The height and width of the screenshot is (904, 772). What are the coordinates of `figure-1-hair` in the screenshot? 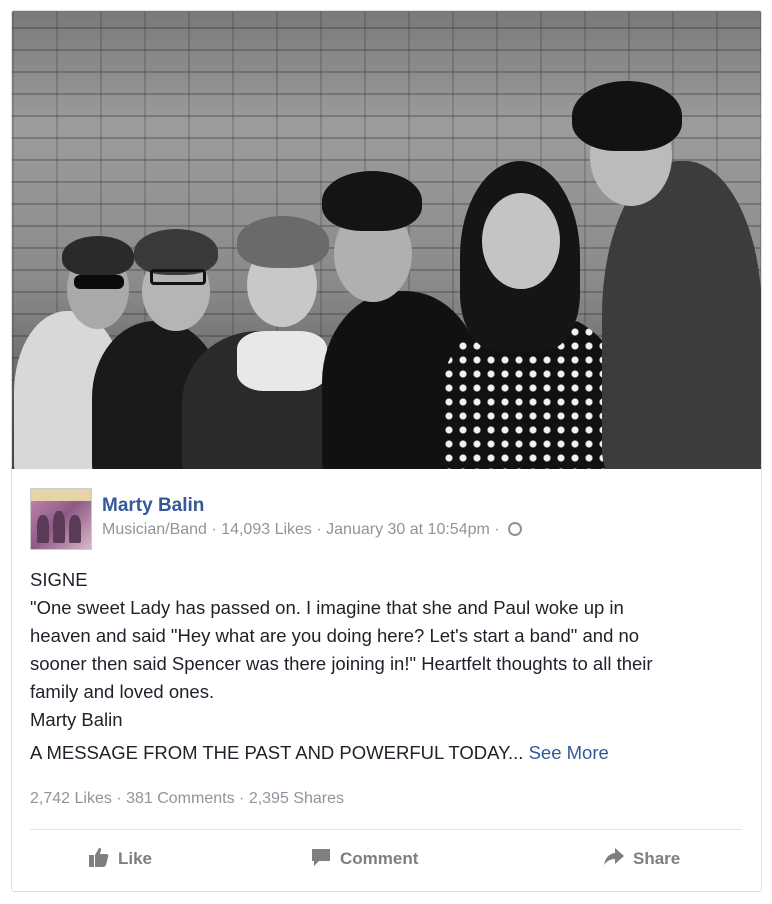 It's located at (98, 256).